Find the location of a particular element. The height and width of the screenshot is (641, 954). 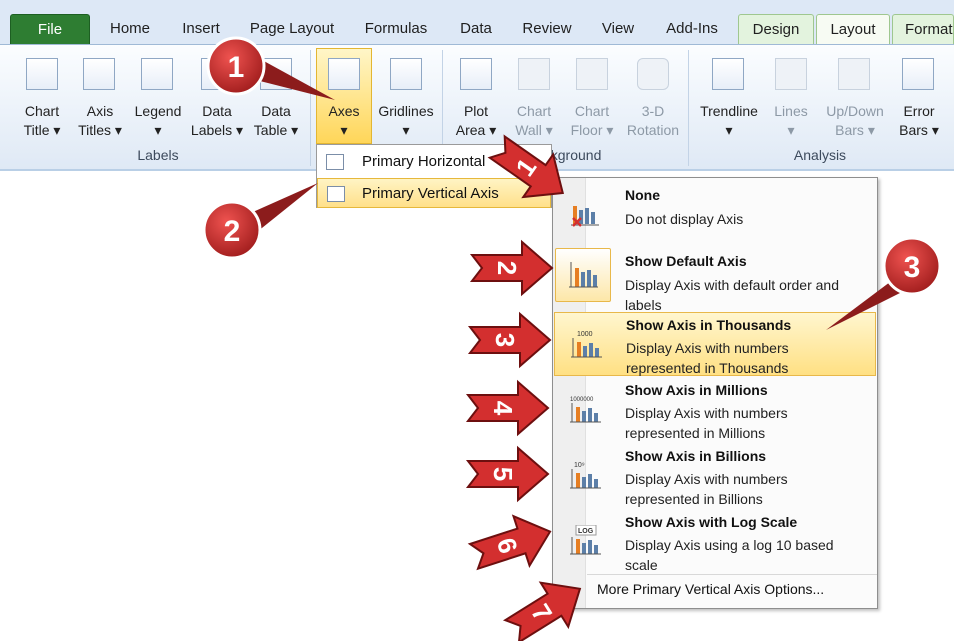

svg-text: 1 is located at coordinates (236, 67).